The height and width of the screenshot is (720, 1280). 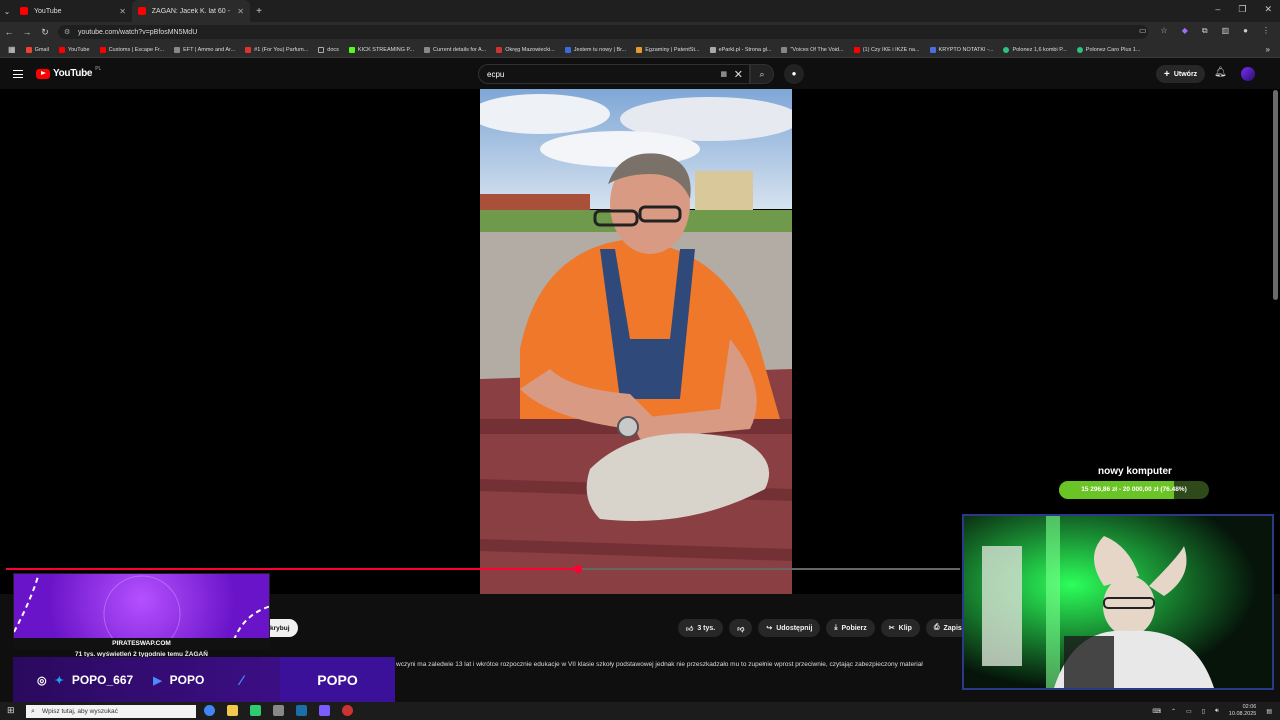 I want to click on keyboard-icon: ⌨, so click(x=1156, y=711).